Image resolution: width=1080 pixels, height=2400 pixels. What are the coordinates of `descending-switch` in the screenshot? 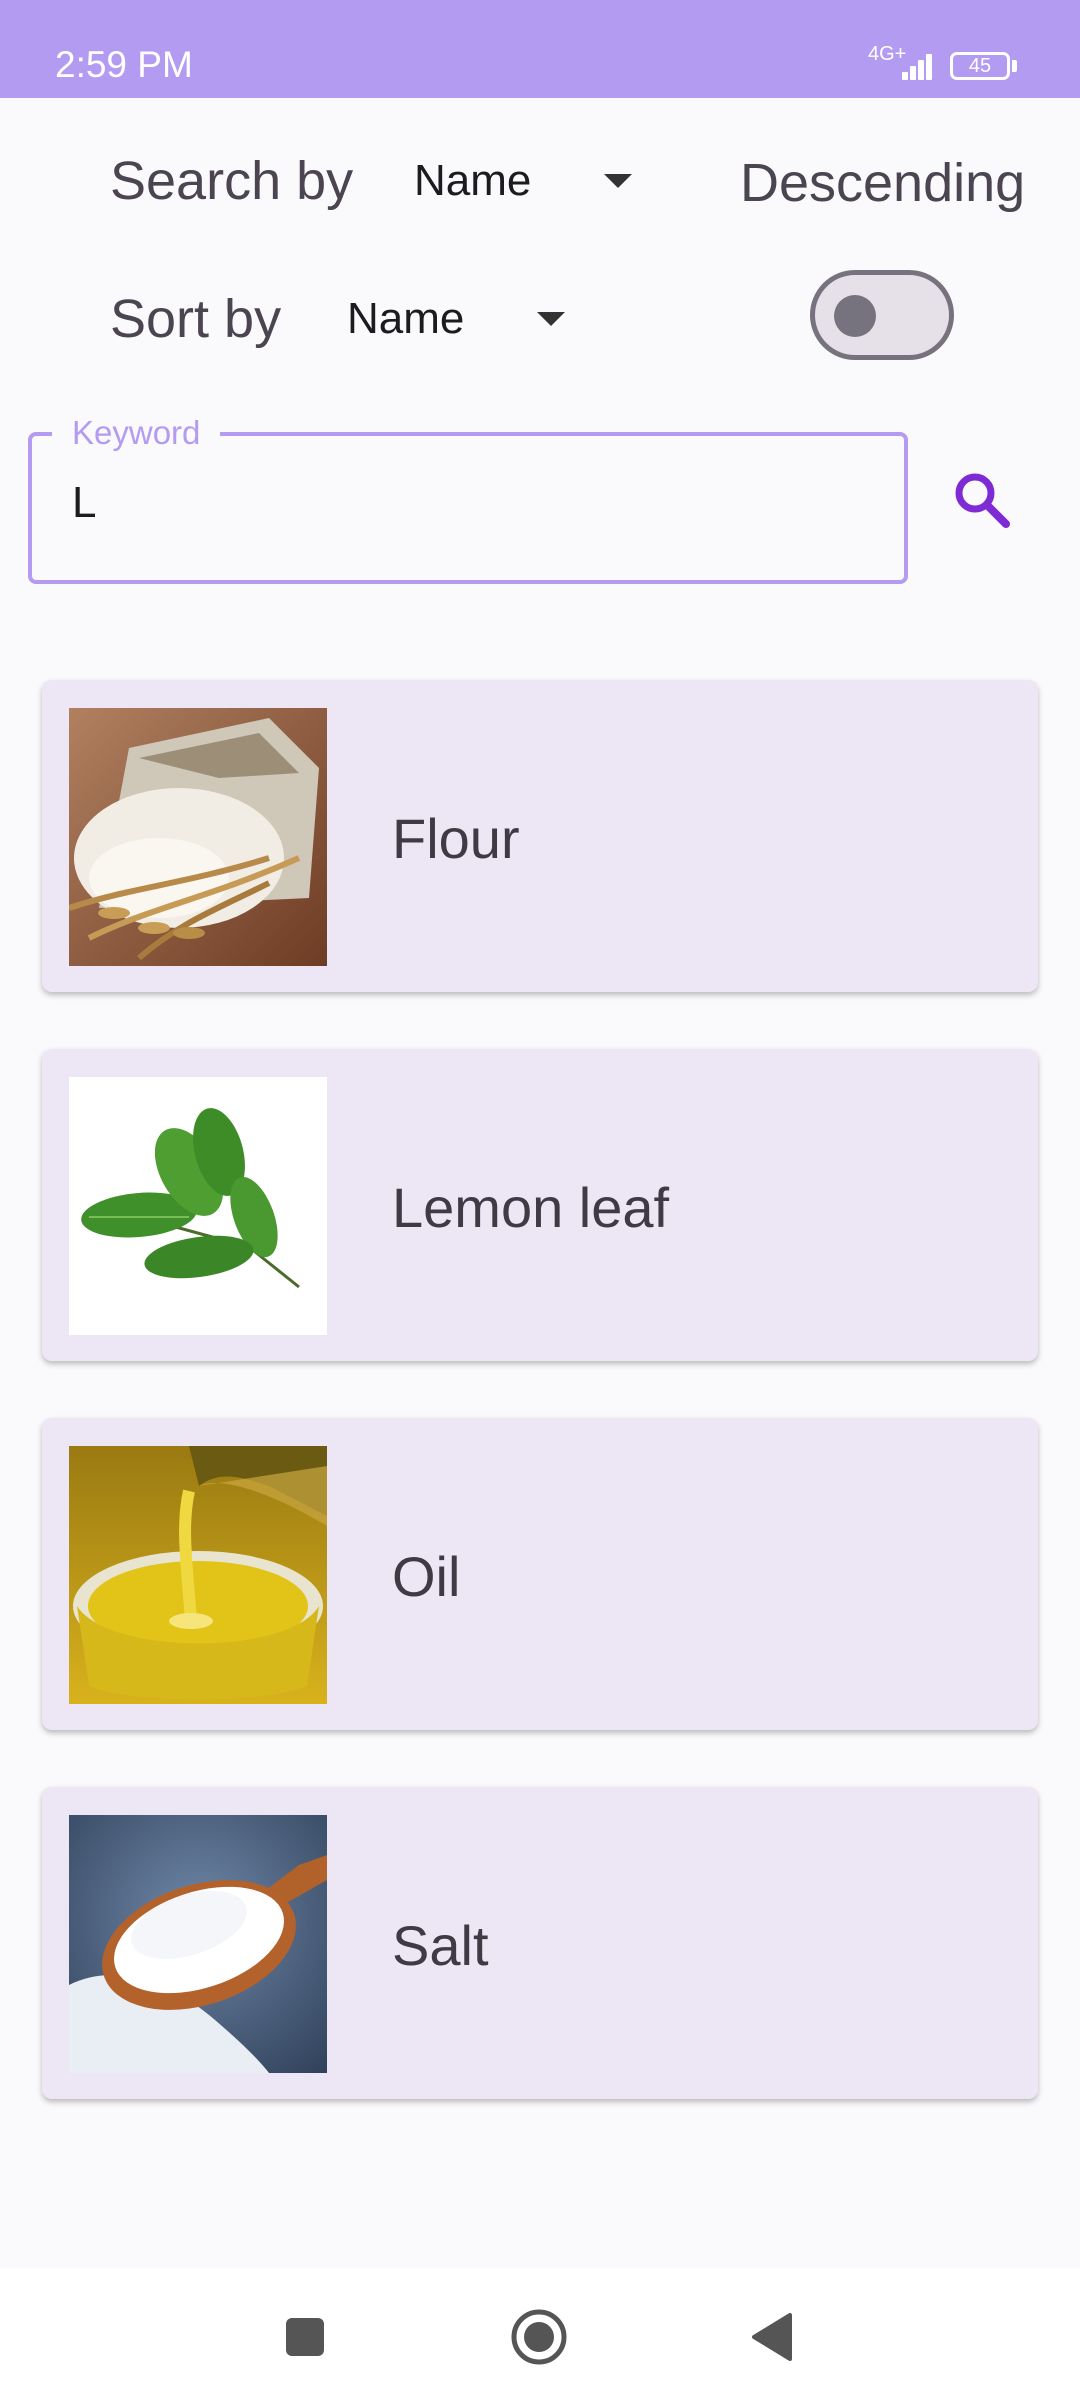 It's located at (882, 315).